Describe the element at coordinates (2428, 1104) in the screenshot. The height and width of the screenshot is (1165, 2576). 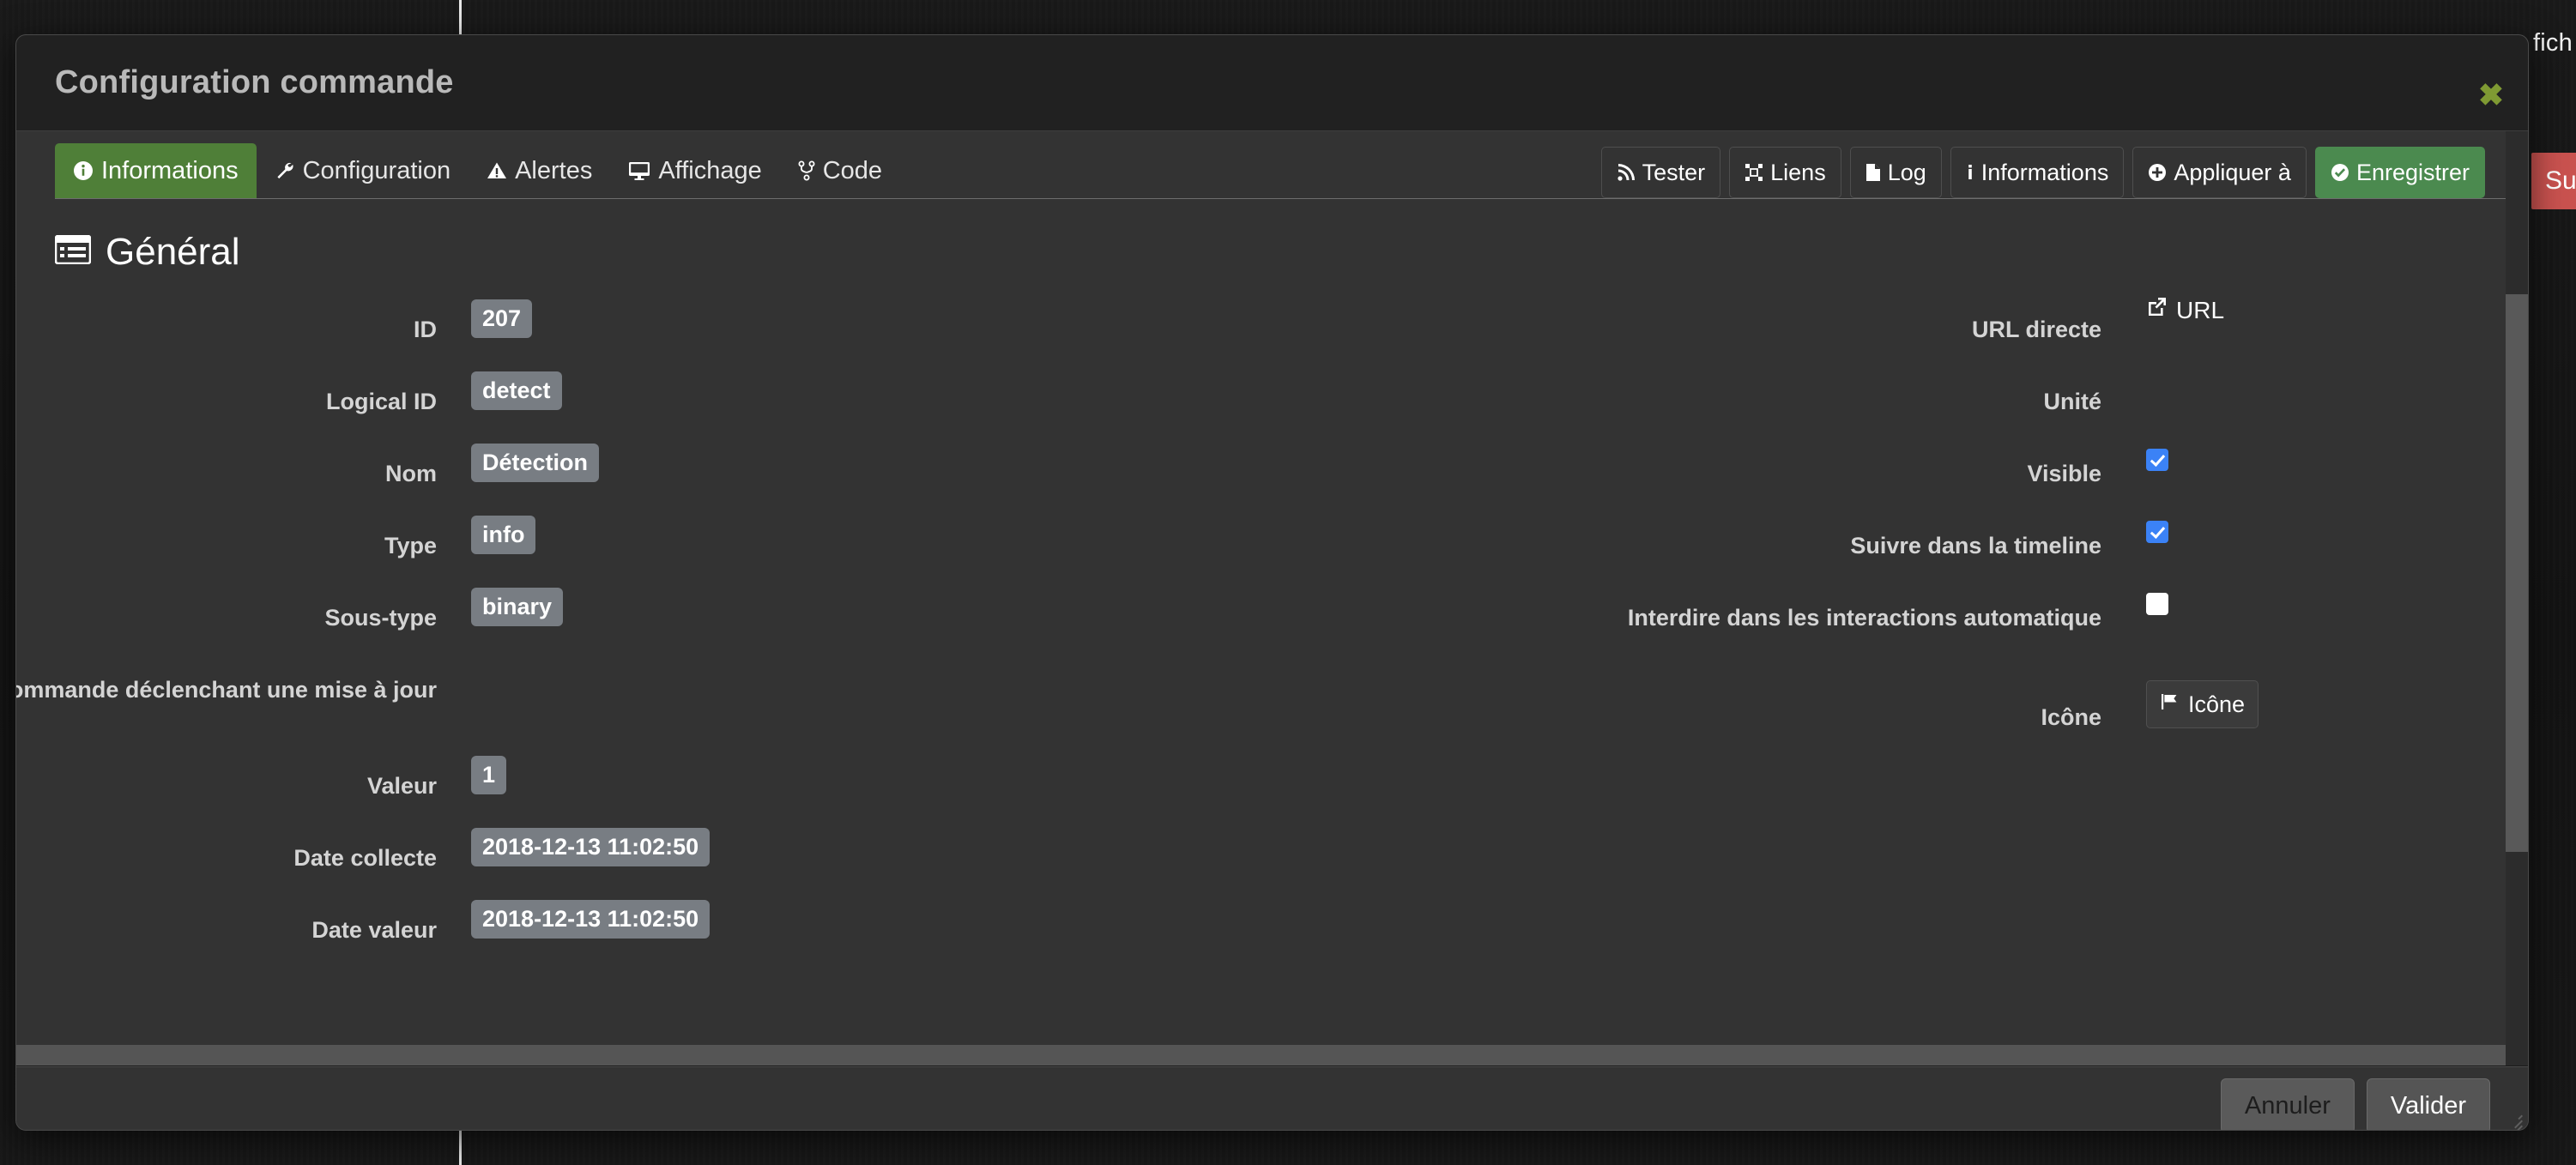
I see `validate-button: Valider` at that location.